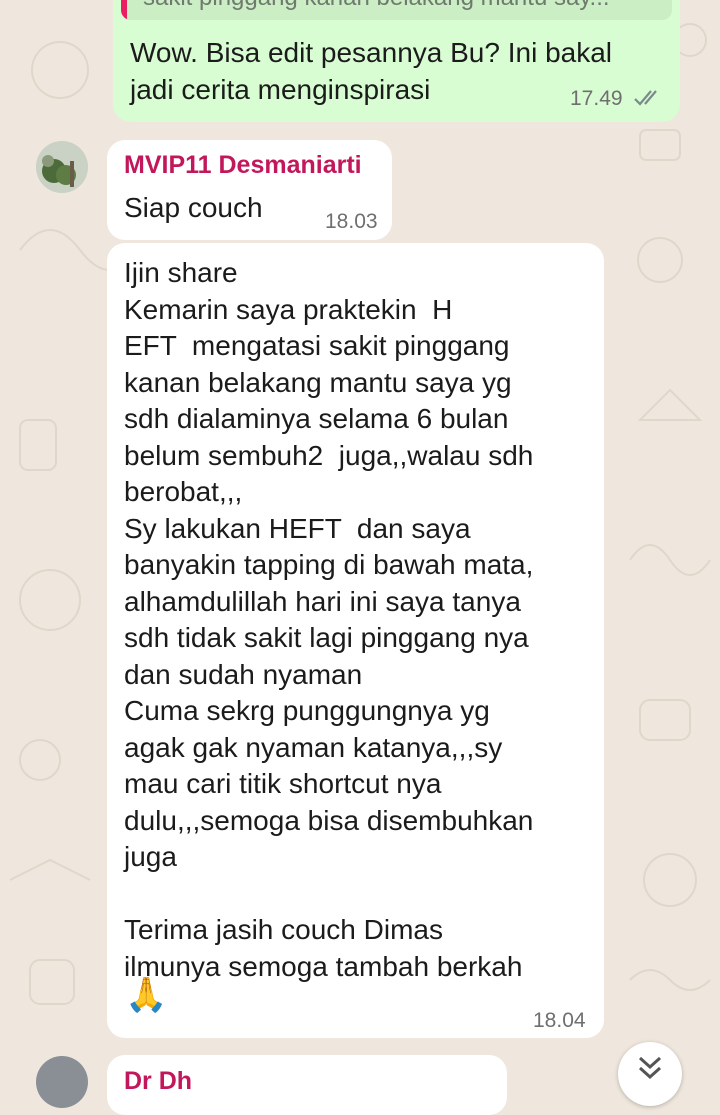 Image resolution: width=720 pixels, height=1115 pixels. Describe the element at coordinates (307, 1085) in the screenshot. I see `incoming-message-bubble: Dr Dh` at that location.